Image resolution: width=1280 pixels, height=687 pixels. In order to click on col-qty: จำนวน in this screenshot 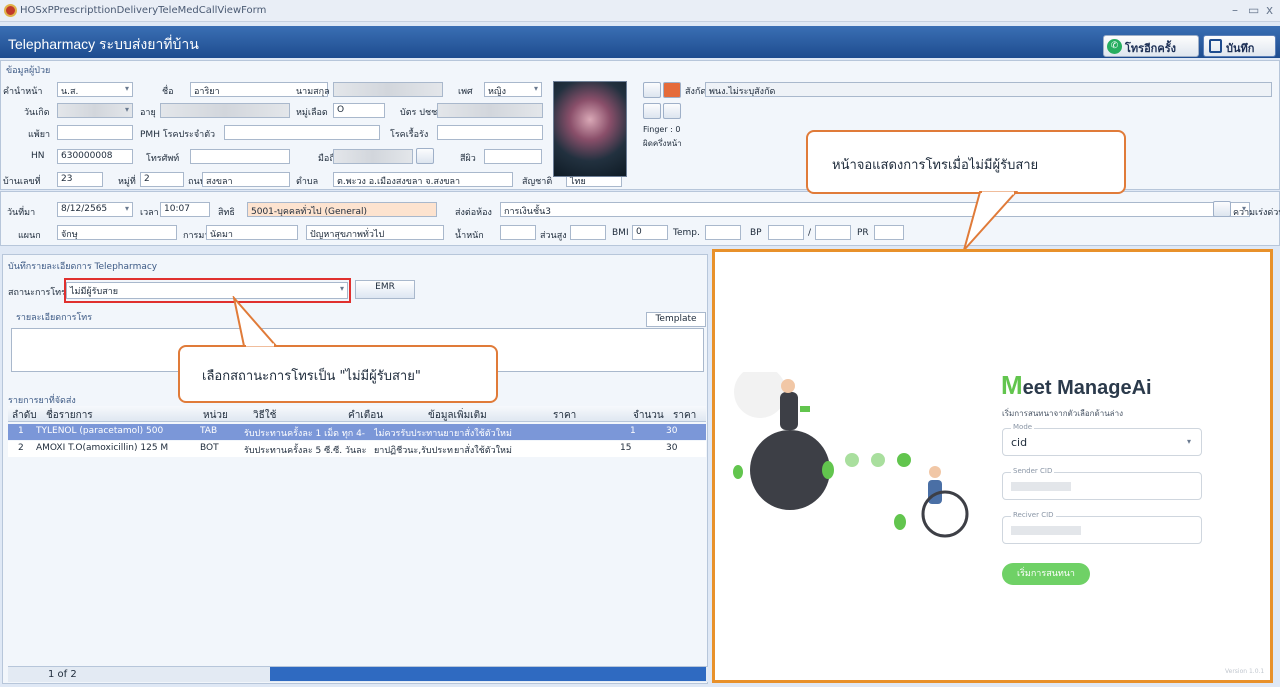, I will do `click(648, 415)`.